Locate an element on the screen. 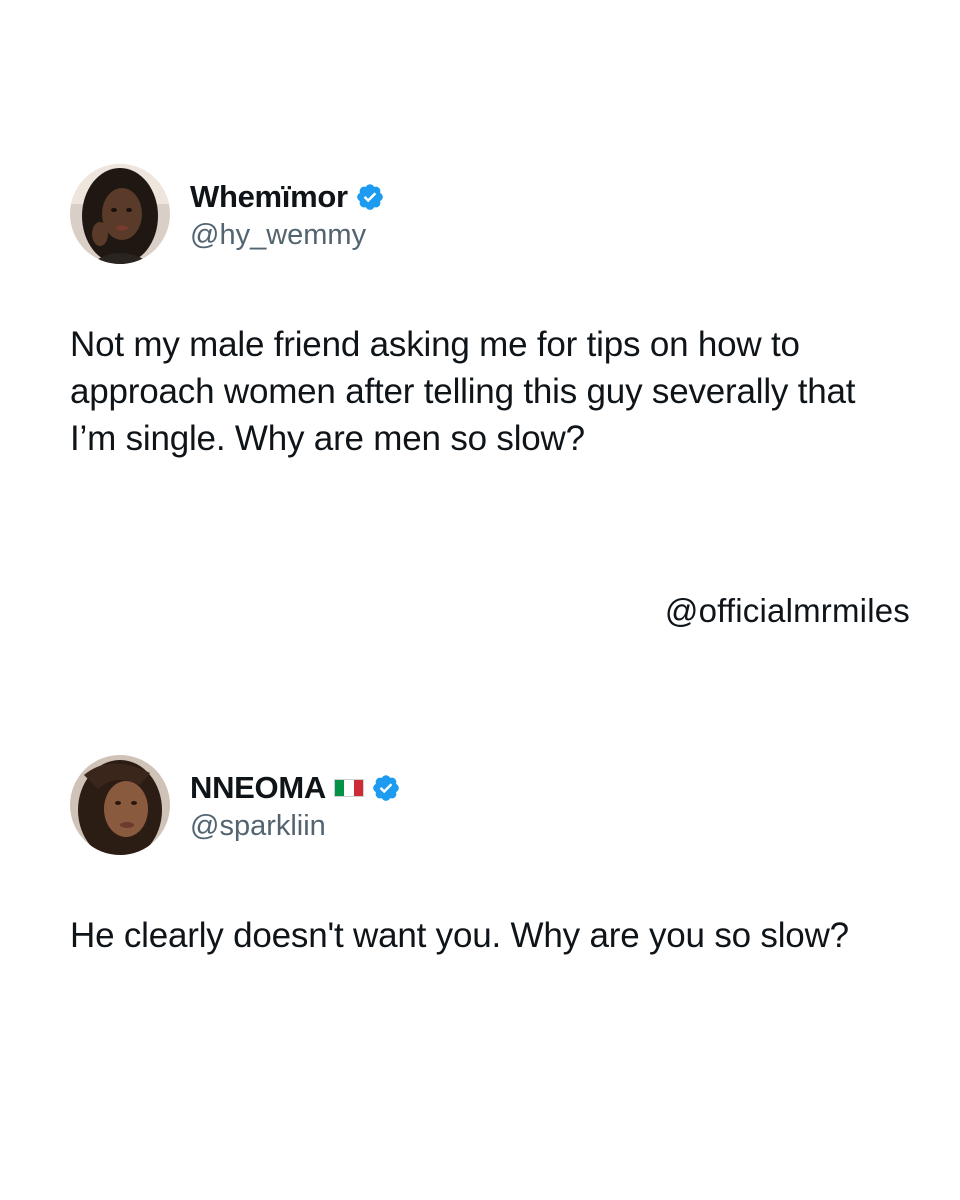 The height and width of the screenshot is (1200, 960). handle: @hy_wemmy is located at coordinates (287, 235).